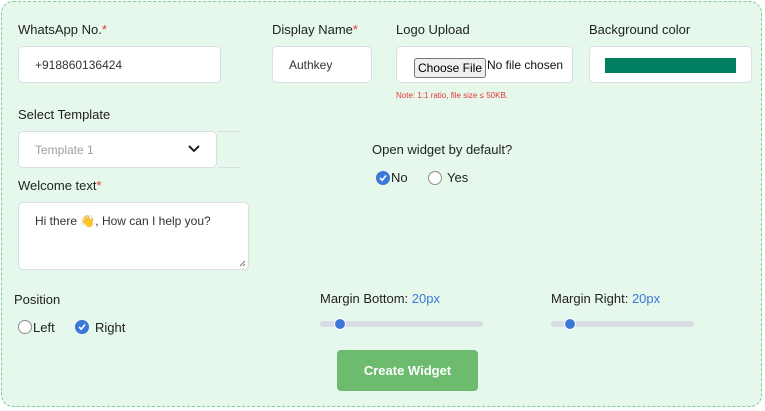  Describe the element at coordinates (311, 64) in the screenshot. I see `display-name-value: Authkey` at that location.